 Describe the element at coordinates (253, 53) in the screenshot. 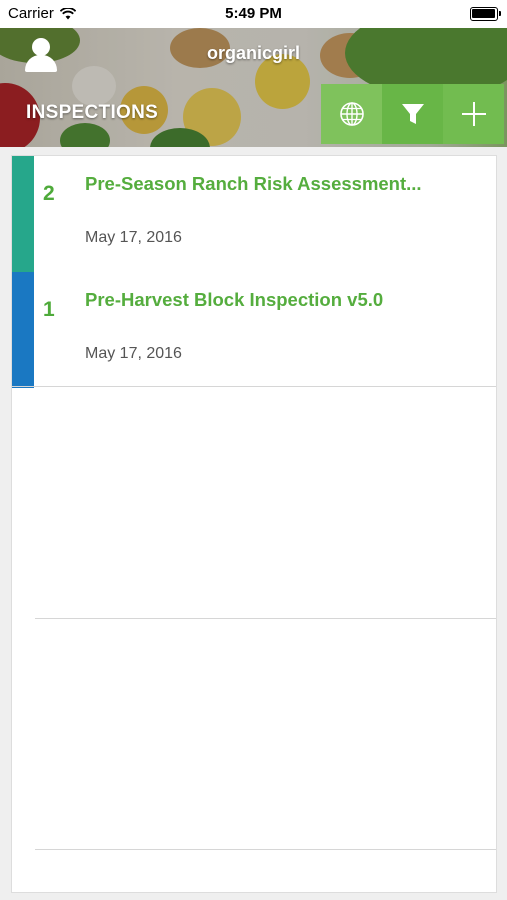

I see `org-name: organicgirl` at that location.